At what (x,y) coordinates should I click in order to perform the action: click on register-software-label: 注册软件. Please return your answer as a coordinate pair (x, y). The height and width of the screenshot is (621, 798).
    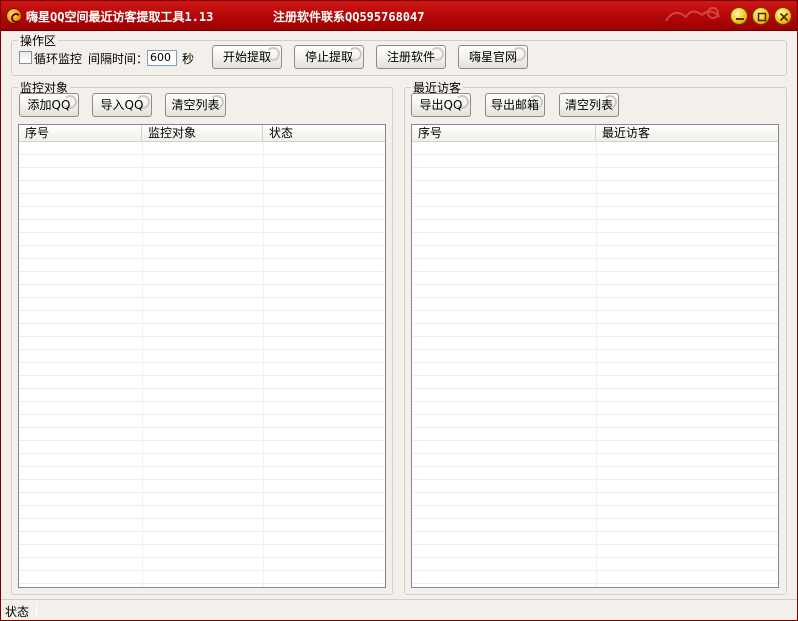
    Looking at the image, I should click on (410, 57).